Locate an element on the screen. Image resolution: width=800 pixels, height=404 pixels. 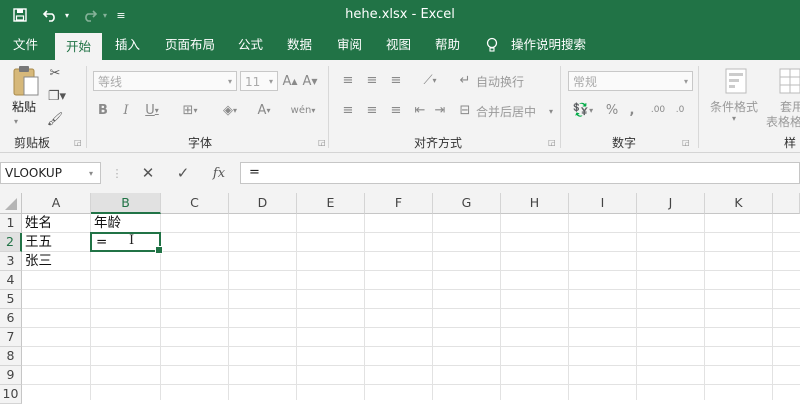
paste-label: 粘贴 is located at coordinates (24, 106).